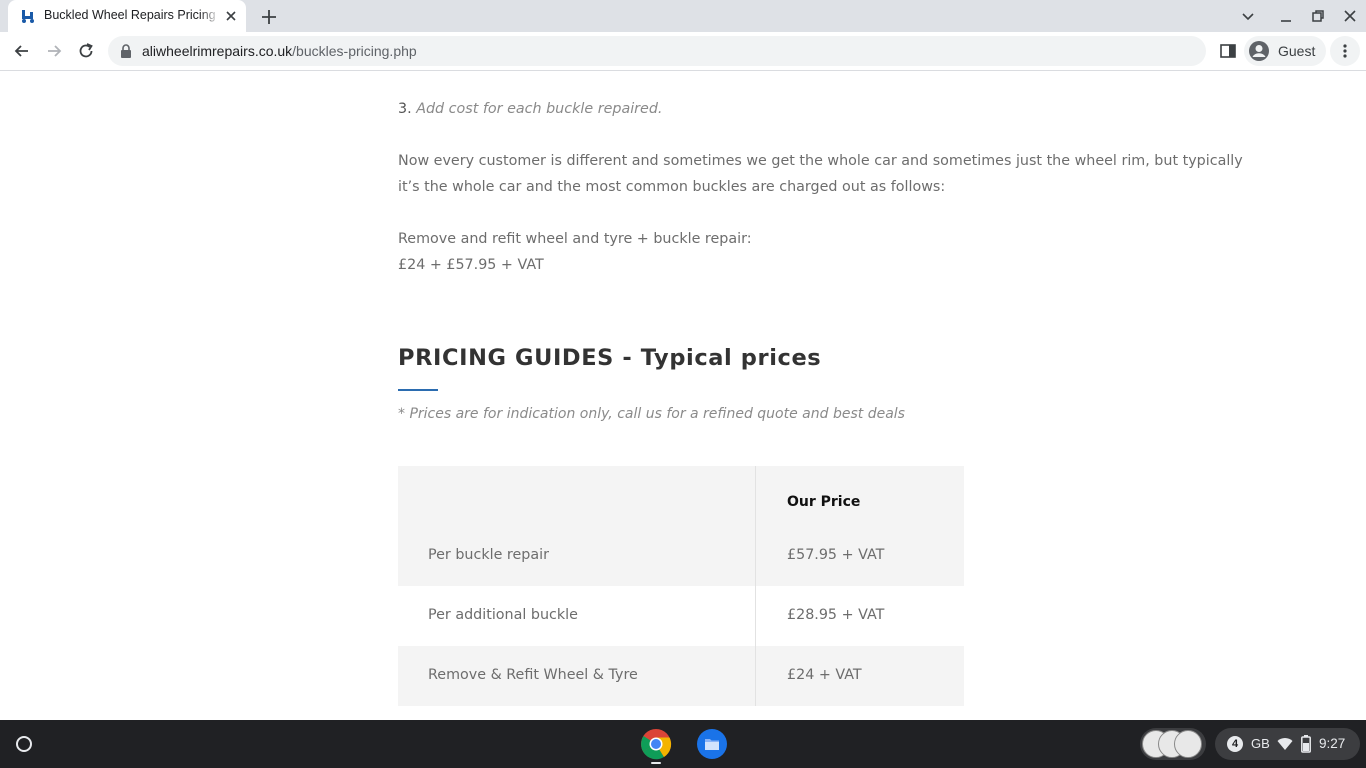  What do you see at coordinates (471, 265) in the screenshot?
I see `example-line-2: £24 + £57.95 + VAT` at bounding box center [471, 265].